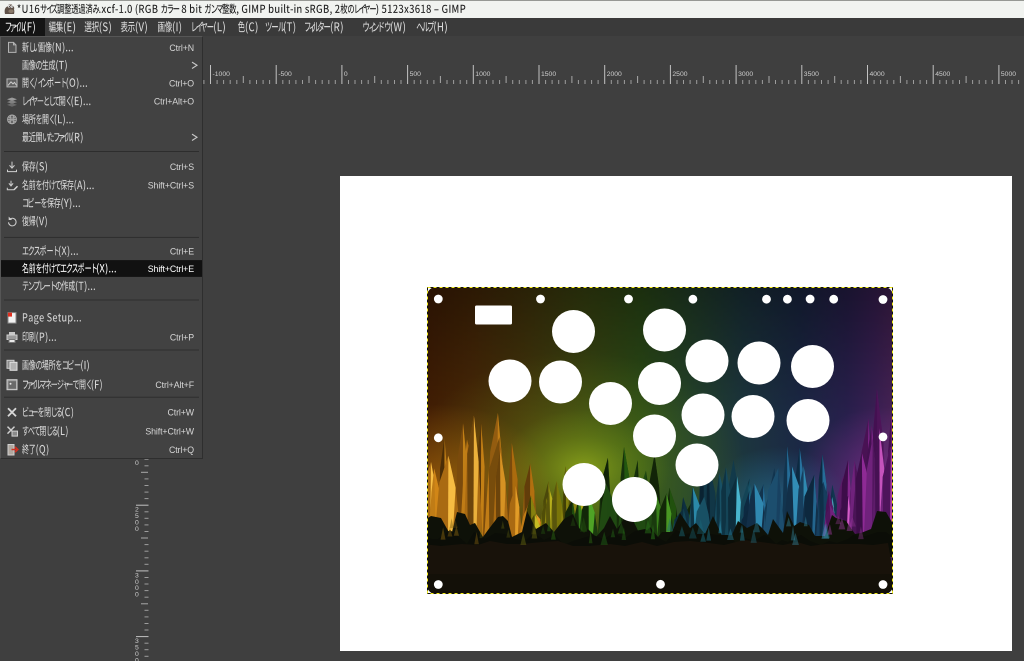 Image resolution: width=1024 pixels, height=661 pixels. I want to click on svg-text: Ctrl+O, so click(181, 83).